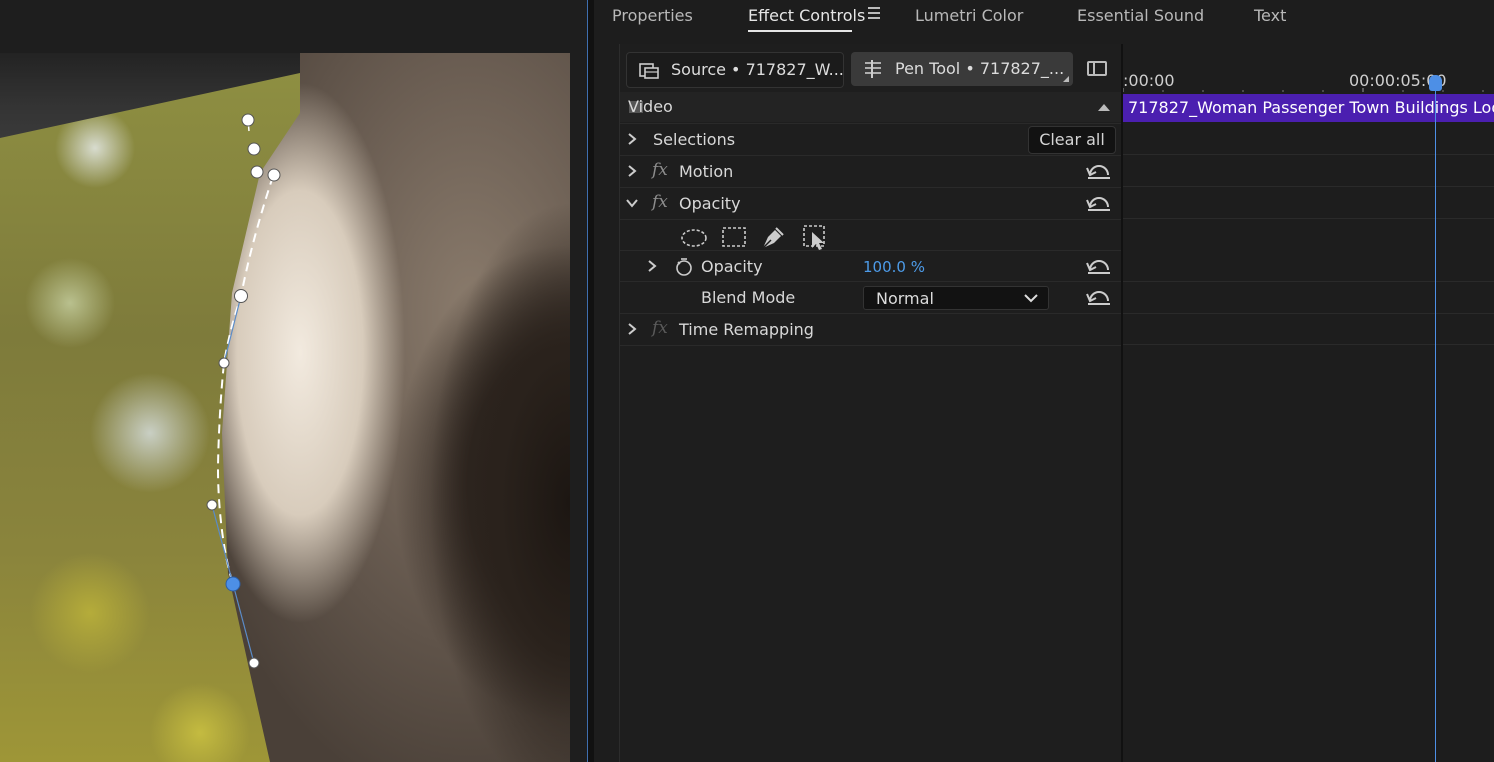 The height and width of the screenshot is (762, 1494). Describe the element at coordinates (956, 298) in the screenshot. I see `blend-mode-dropdown: Normal` at that location.